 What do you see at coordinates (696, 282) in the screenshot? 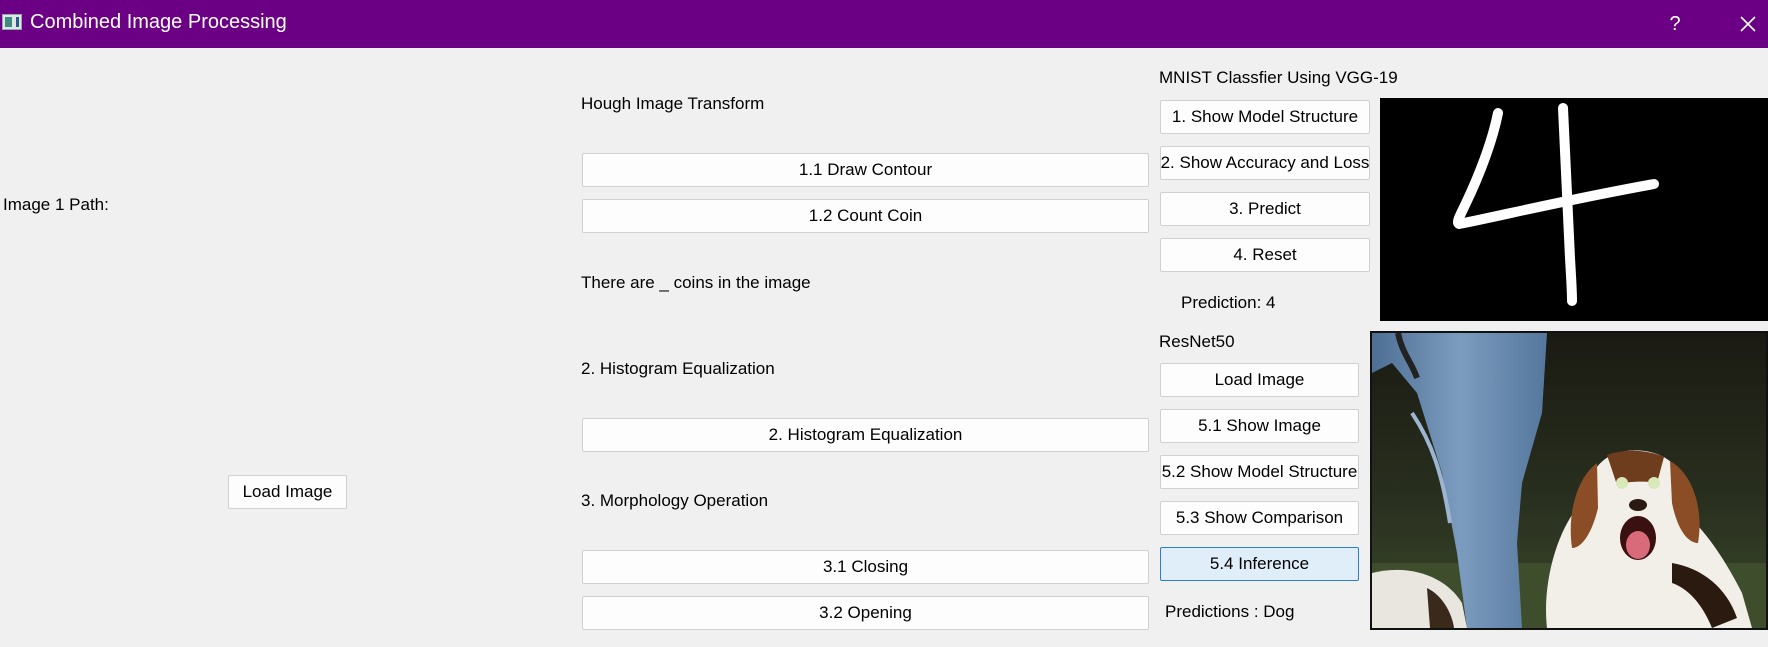
I see `coin-count-result: There are _ coins in the image` at bounding box center [696, 282].